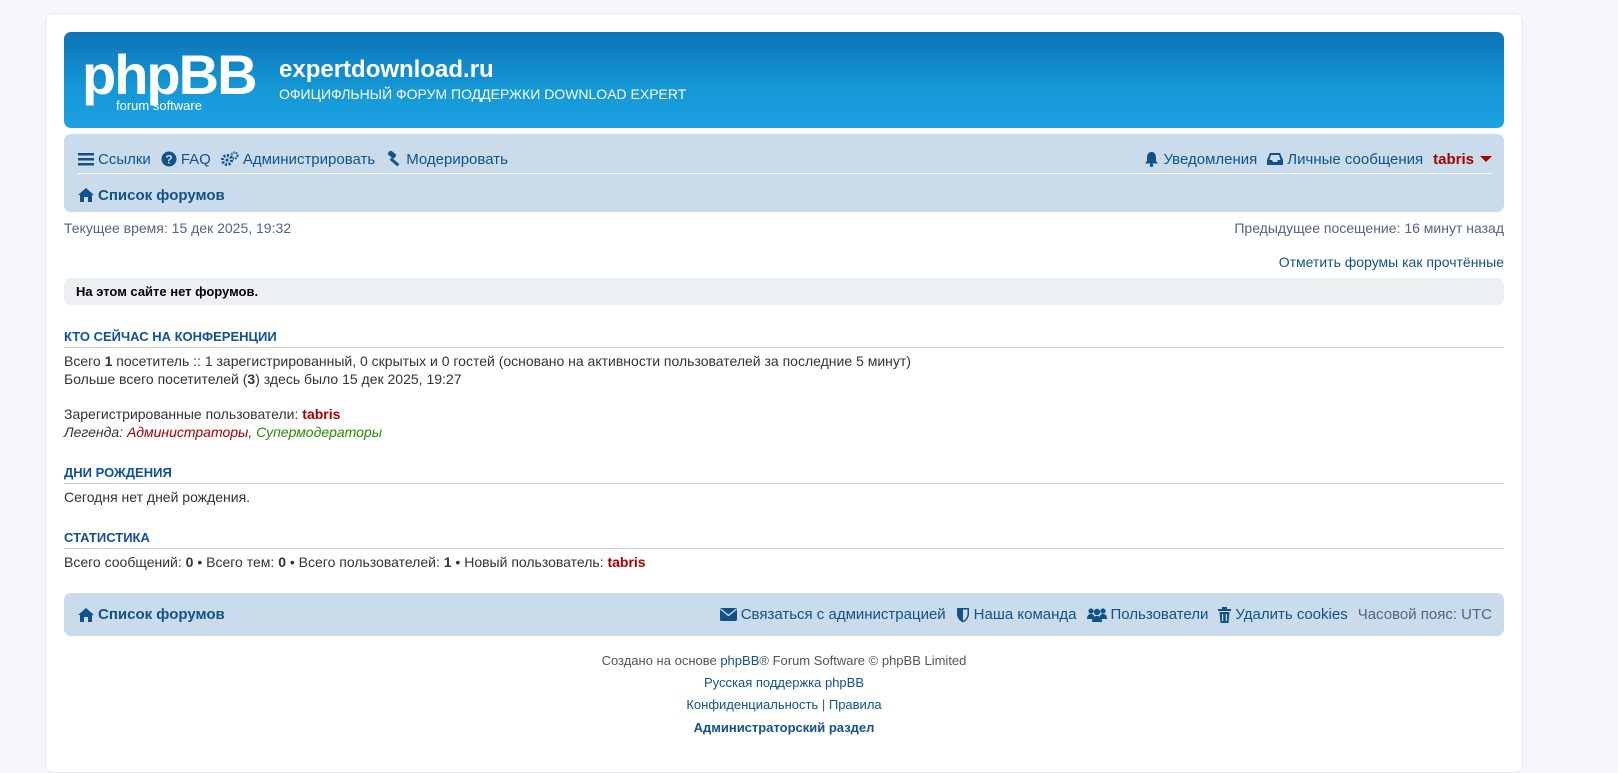  I want to click on contact-admin-link: Связаться с администрацией, so click(832, 614).